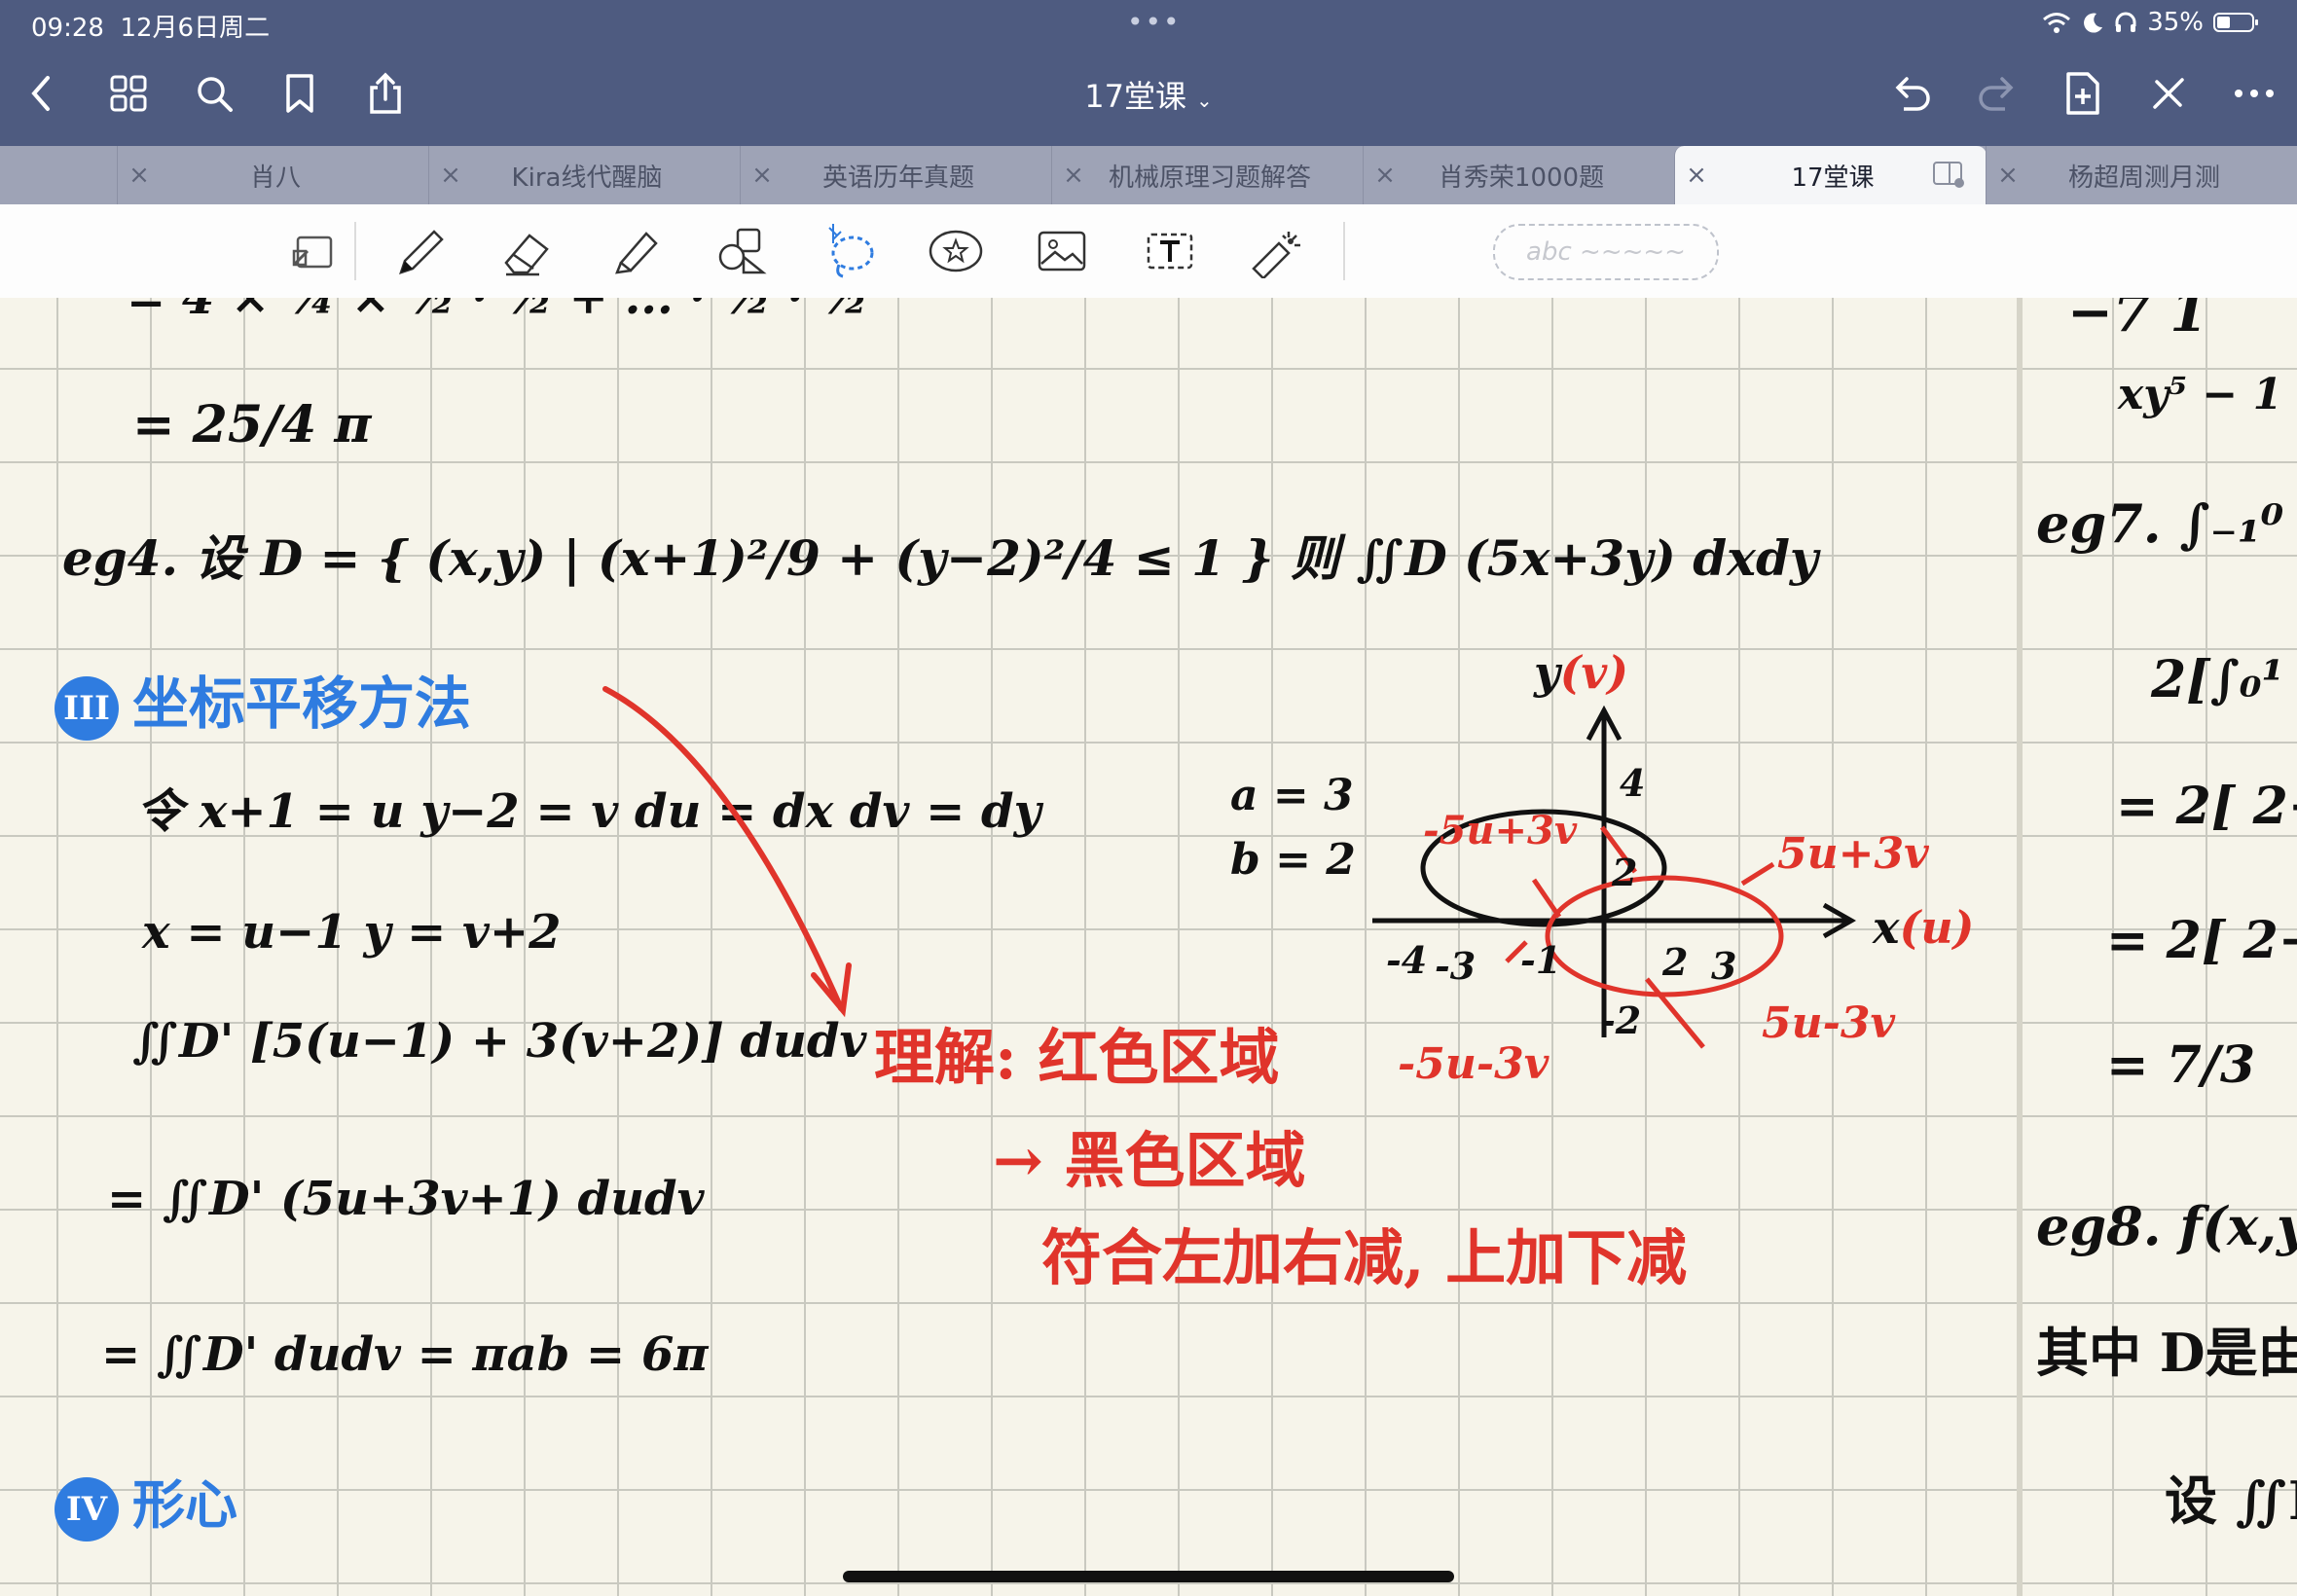  I want to click on tab-english: × 英语历年真题, so click(896, 175).